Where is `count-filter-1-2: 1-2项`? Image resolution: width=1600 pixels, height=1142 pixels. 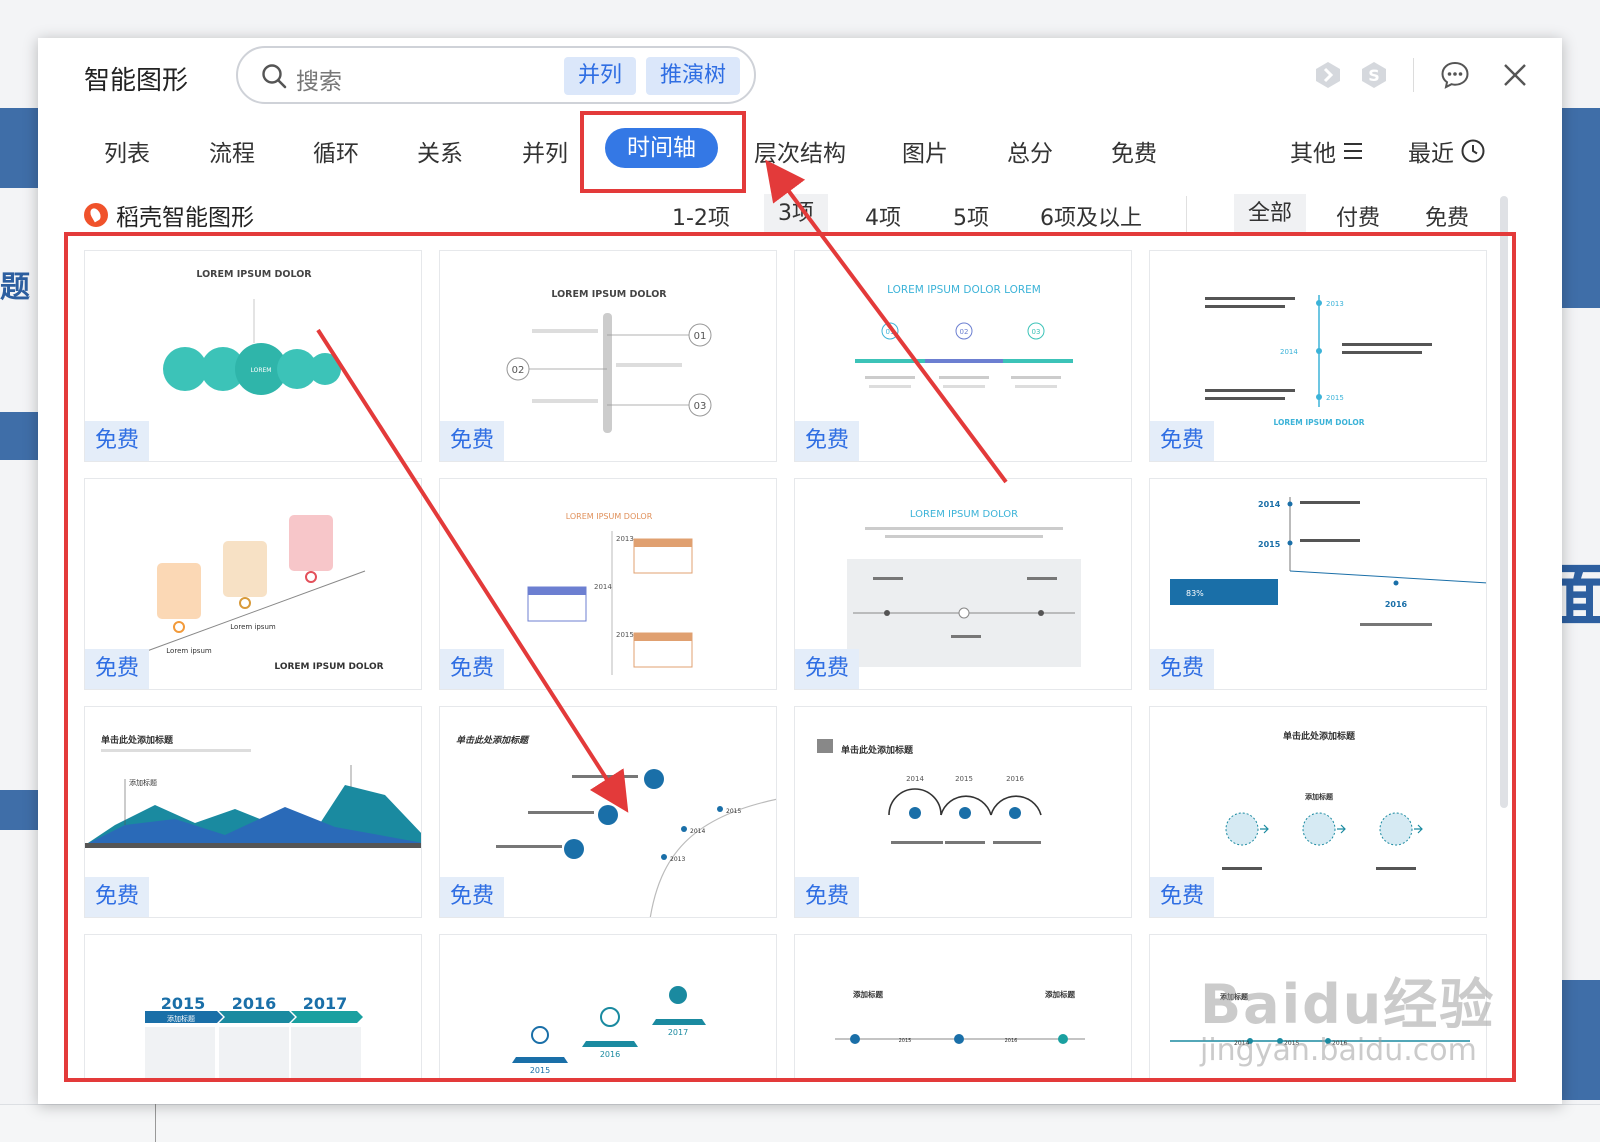
count-filter-1-2: 1-2项 is located at coordinates (701, 216).